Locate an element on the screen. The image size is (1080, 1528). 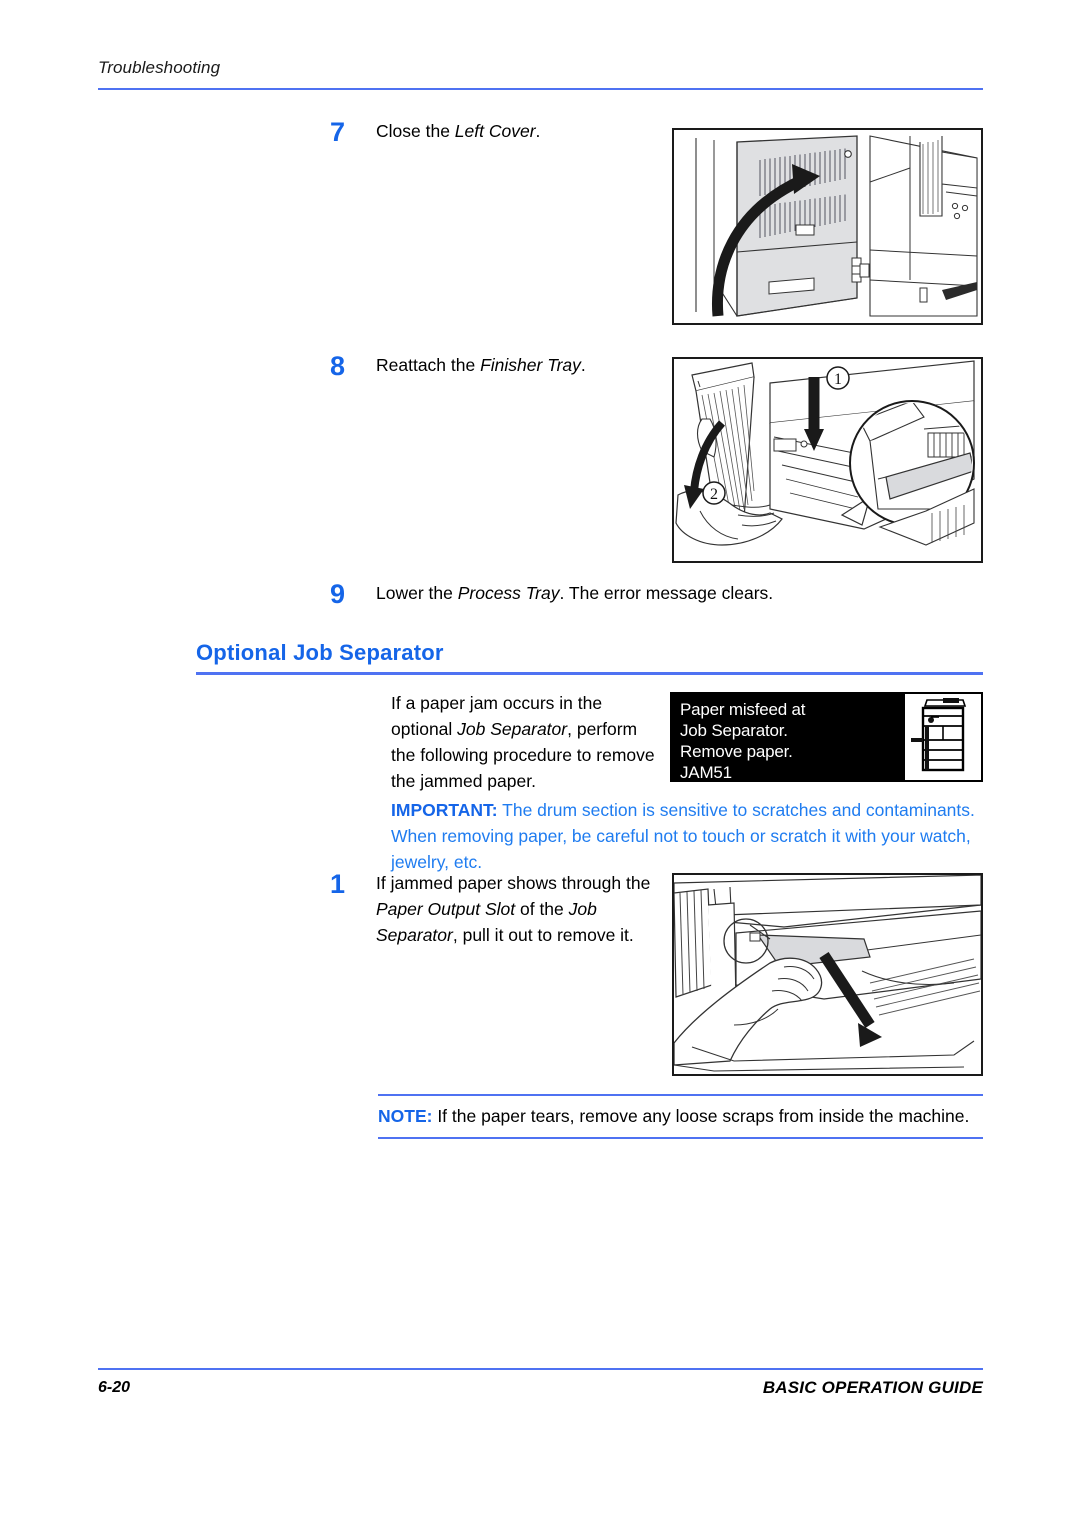
left-cover-closing-illustration is located at coordinates (827, 226).